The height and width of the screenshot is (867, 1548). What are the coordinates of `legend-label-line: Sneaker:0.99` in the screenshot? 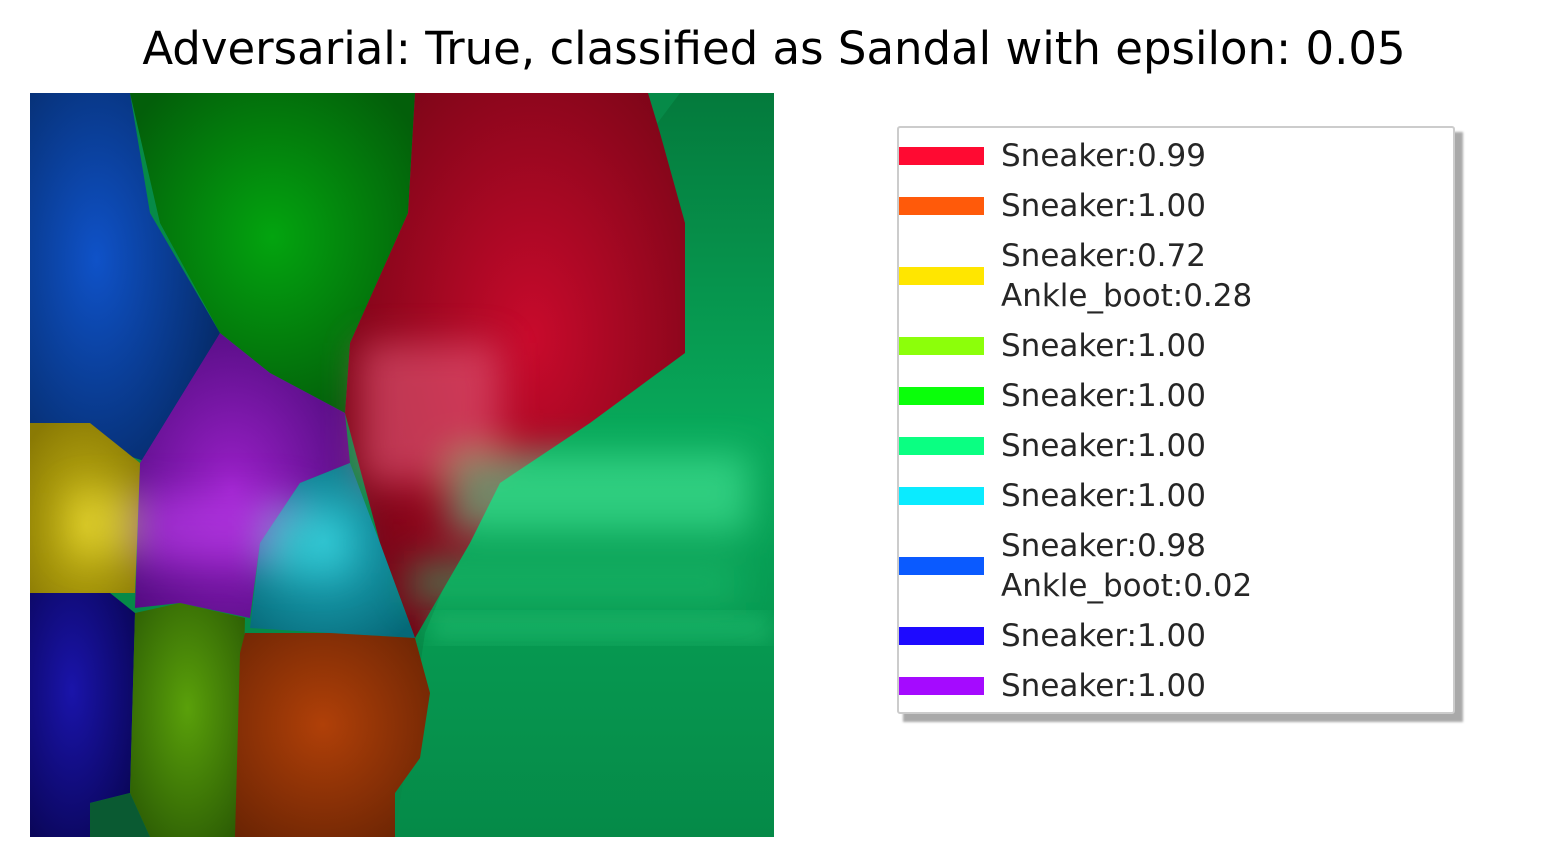 It's located at (1103, 156).